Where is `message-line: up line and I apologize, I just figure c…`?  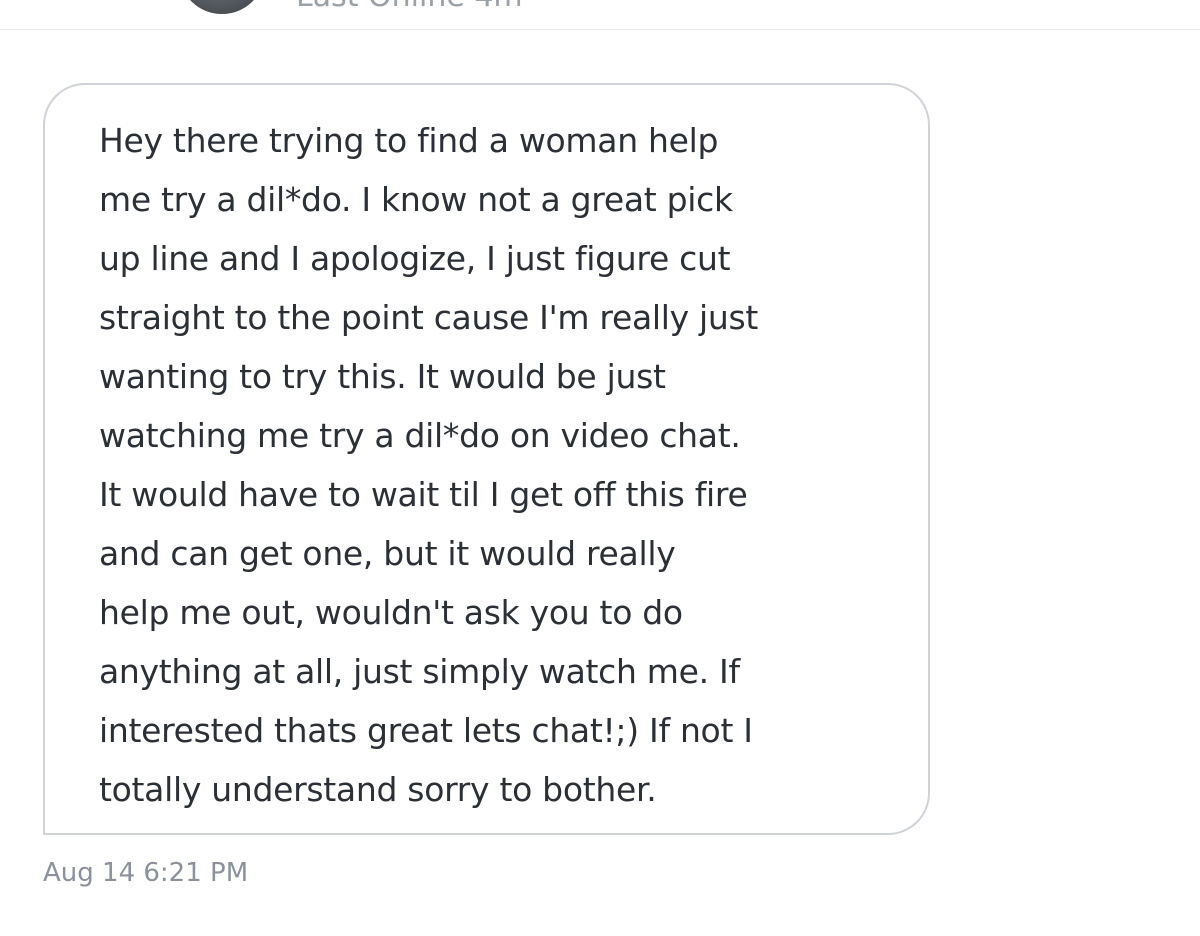
message-line: up line and I apologize, I just figure c… is located at coordinates (415, 258).